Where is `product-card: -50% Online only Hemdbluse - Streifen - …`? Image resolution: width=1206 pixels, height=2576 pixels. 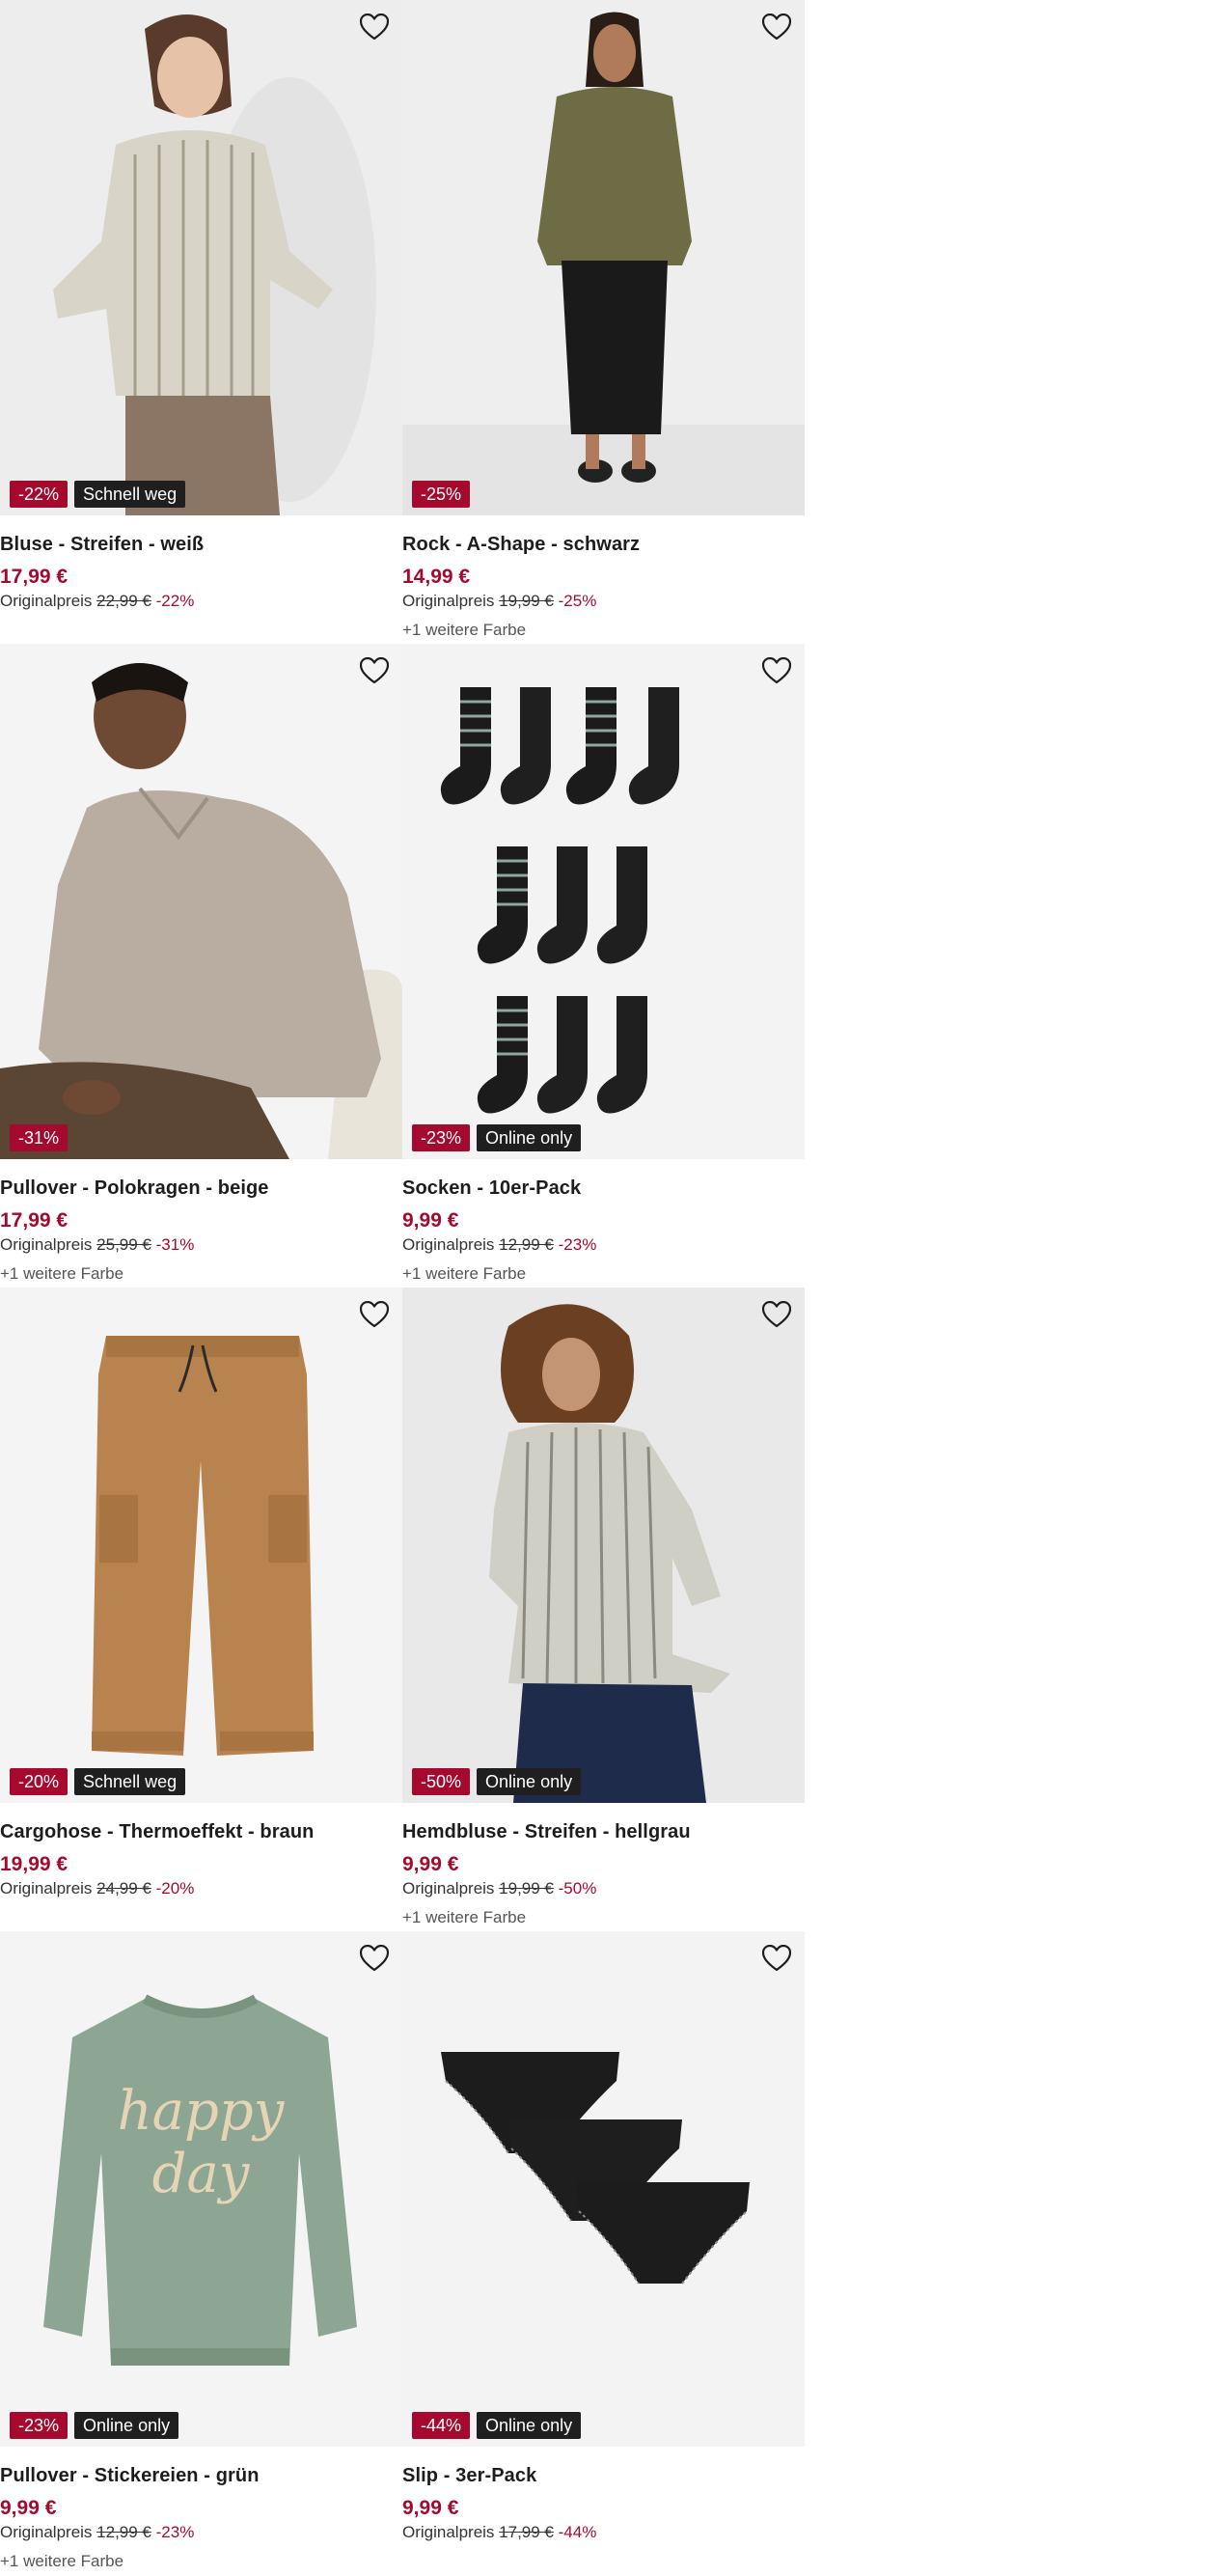 product-card: -50% Online only Hemdbluse - Streifen - … is located at coordinates (604, 1609).